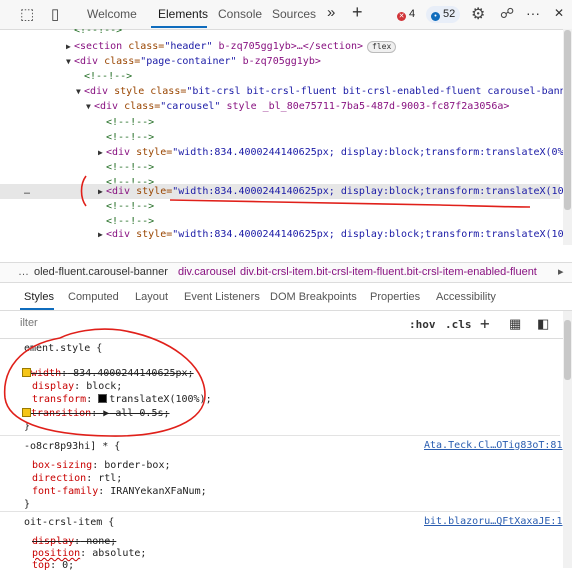 The height and width of the screenshot is (572, 572). I want to click on tab-console: Console, so click(240, 14).